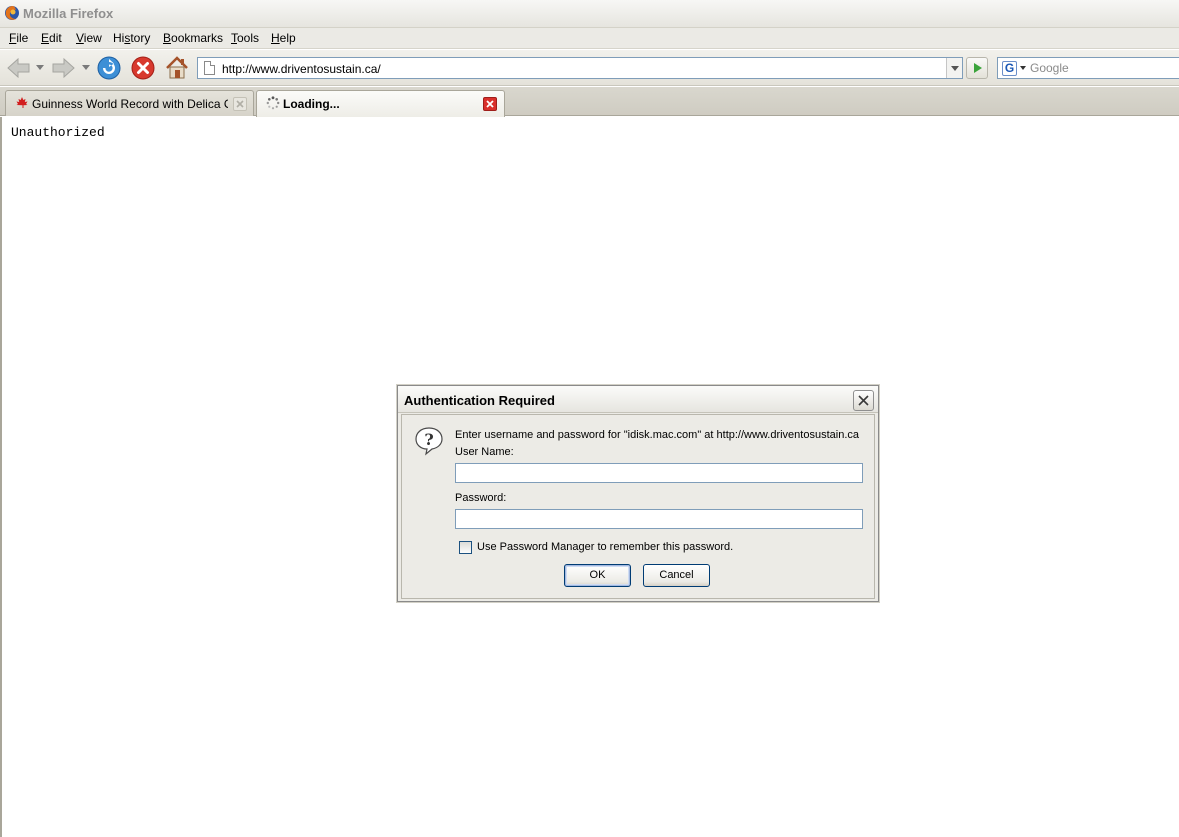  Describe the element at coordinates (51, 38) in the screenshot. I see `menu-edit: Edit` at that location.